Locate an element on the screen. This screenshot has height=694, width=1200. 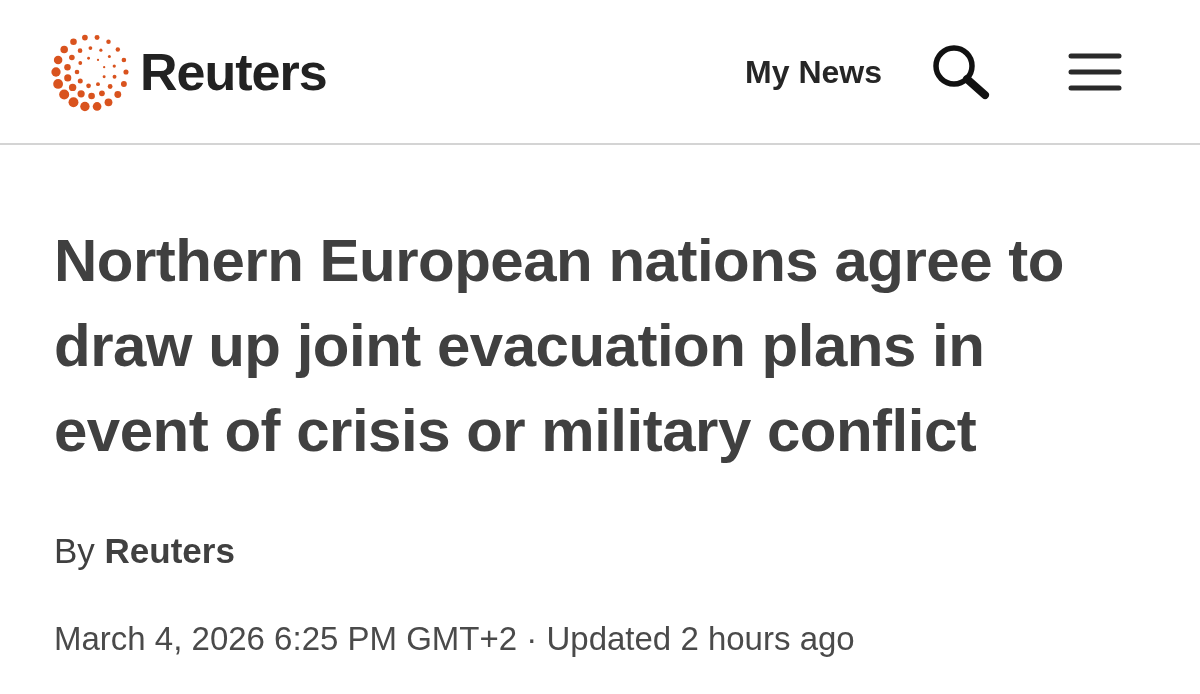
article-byline: By Reuters is located at coordinates (144, 550).